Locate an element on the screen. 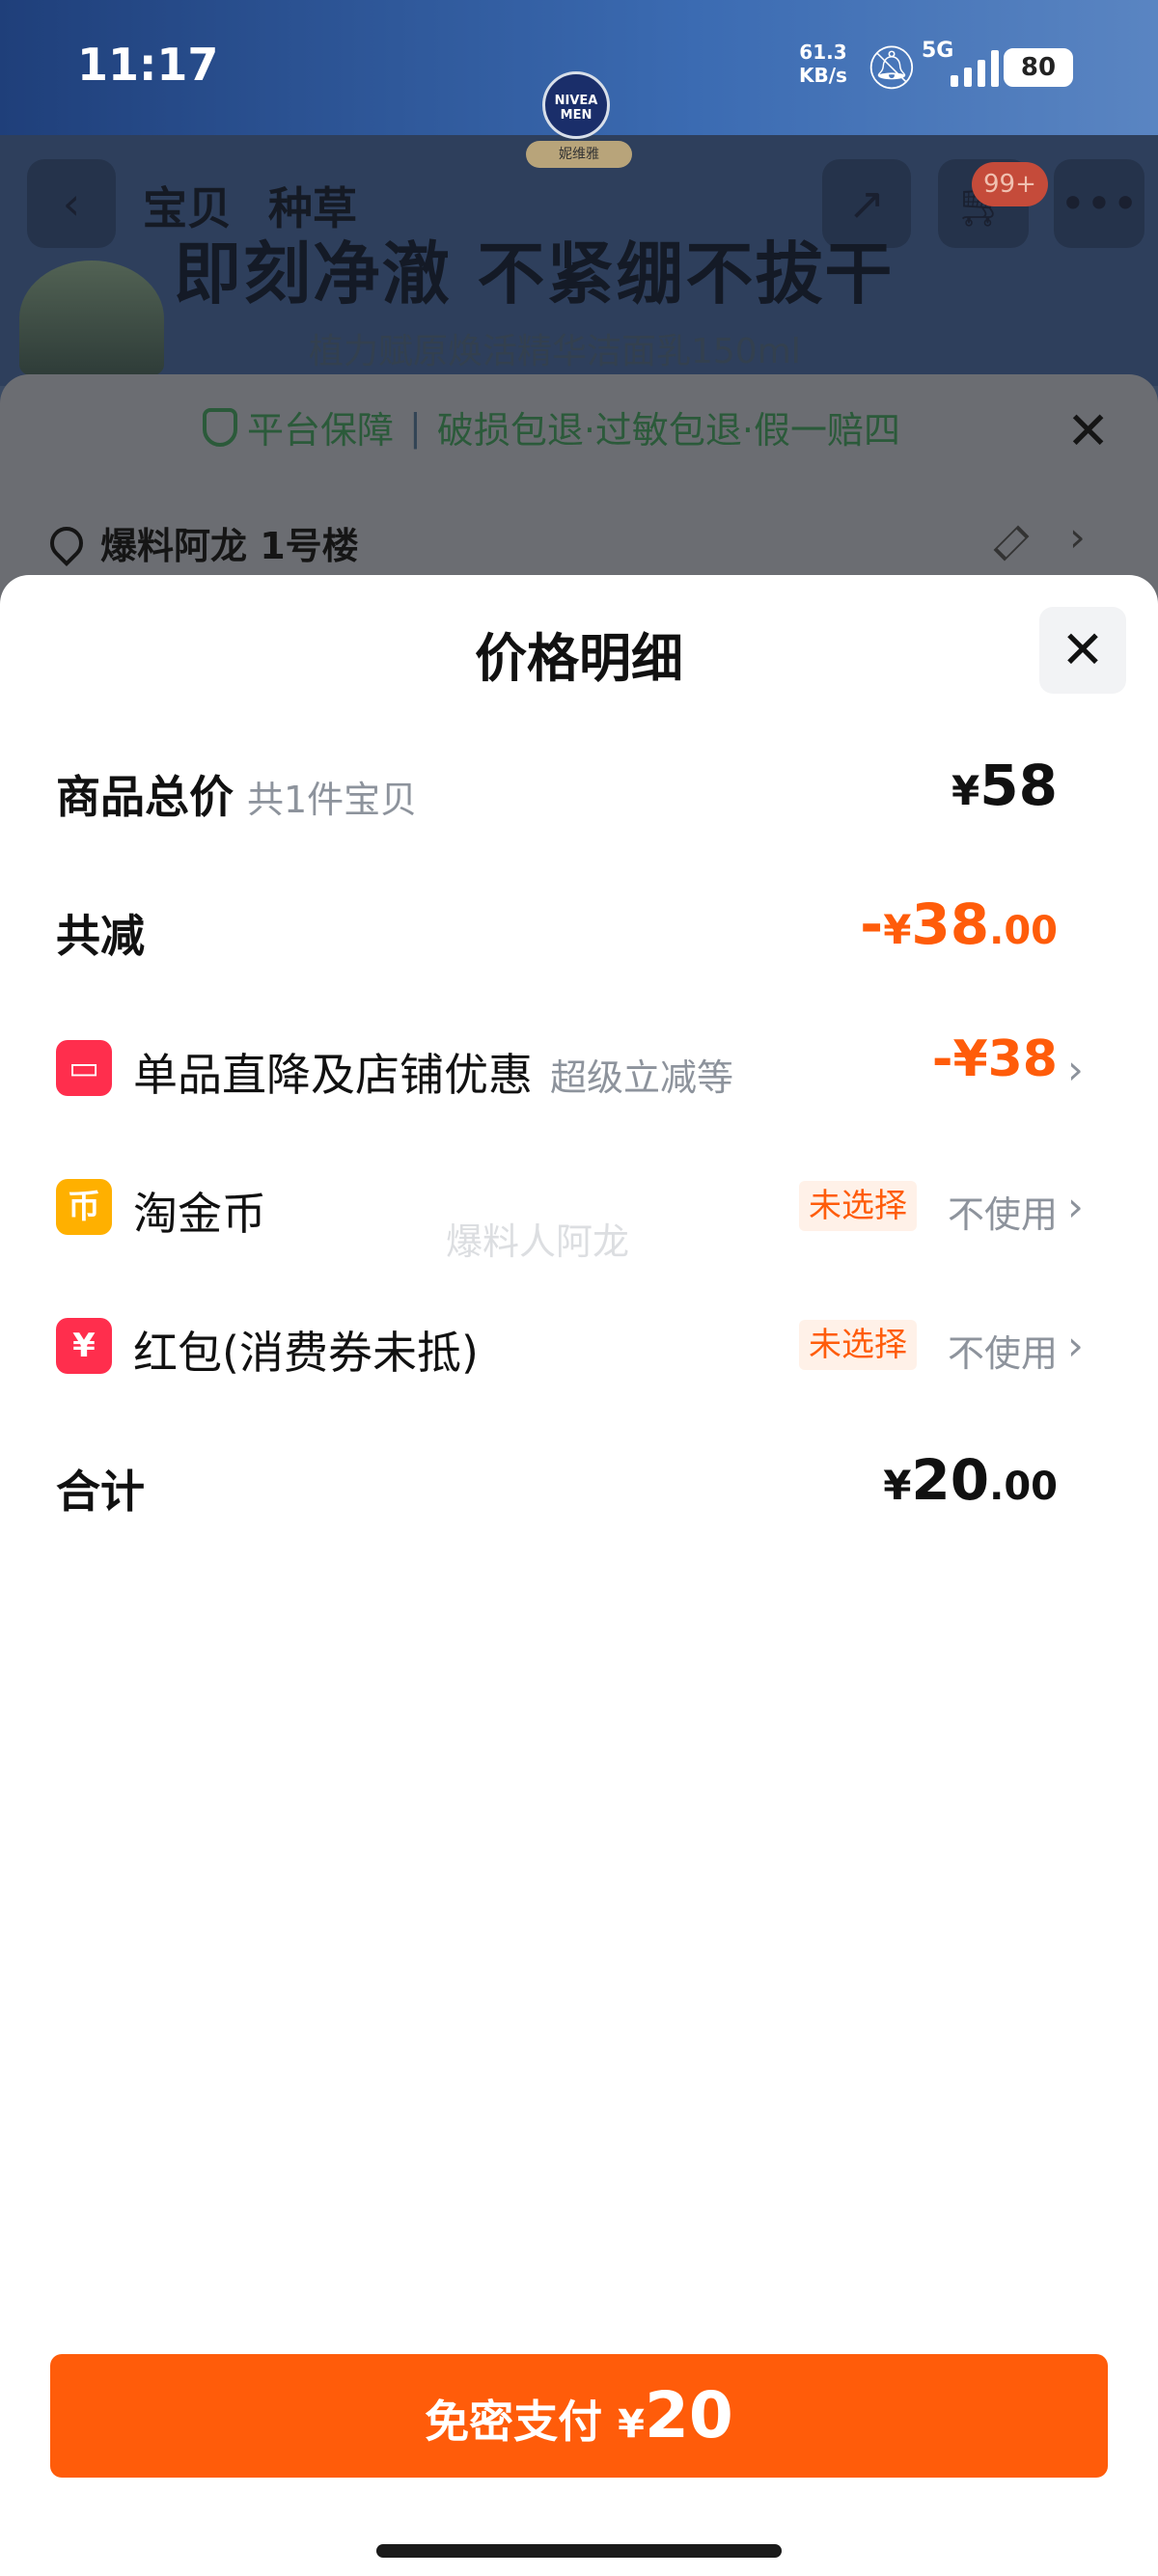  store-discount-label: 单品直降及店铺优惠 超级立减等 is located at coordinates (433, 1072).